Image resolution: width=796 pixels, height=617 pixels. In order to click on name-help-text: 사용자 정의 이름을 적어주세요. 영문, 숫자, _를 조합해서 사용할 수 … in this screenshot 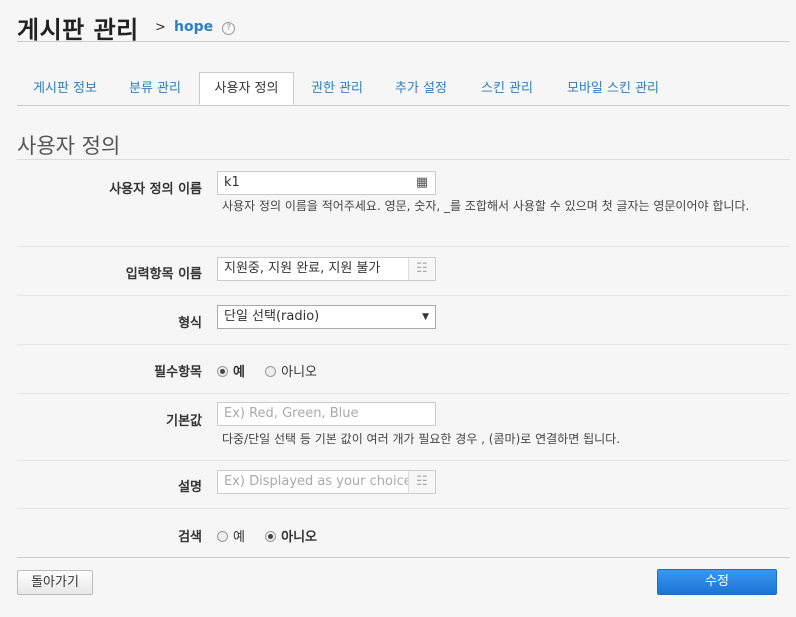, I will do `click(486, 206)`.